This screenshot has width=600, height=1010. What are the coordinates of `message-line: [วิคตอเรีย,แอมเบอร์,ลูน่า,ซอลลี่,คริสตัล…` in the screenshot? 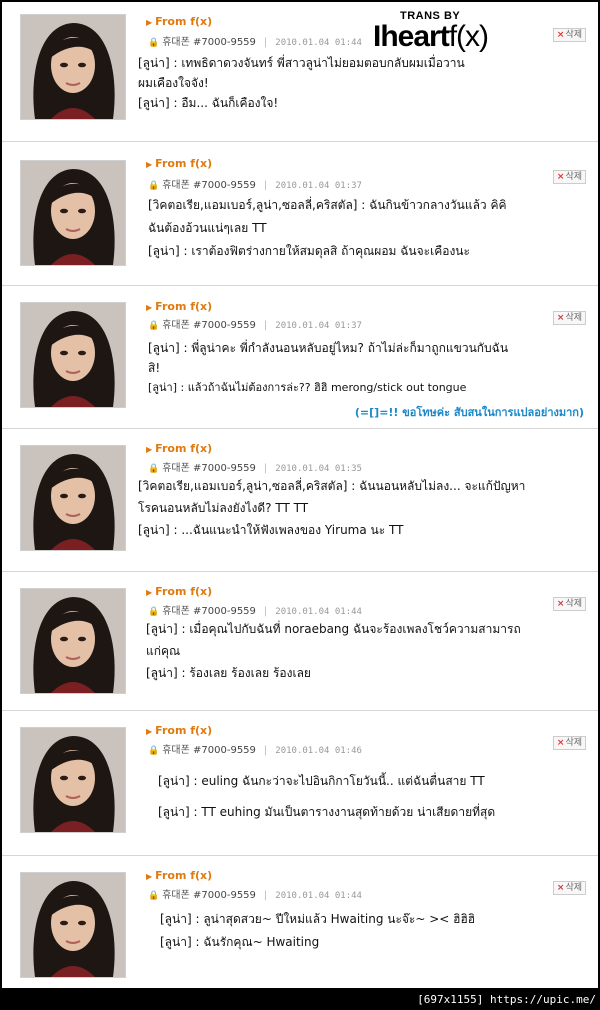 It's located at (327, 205).